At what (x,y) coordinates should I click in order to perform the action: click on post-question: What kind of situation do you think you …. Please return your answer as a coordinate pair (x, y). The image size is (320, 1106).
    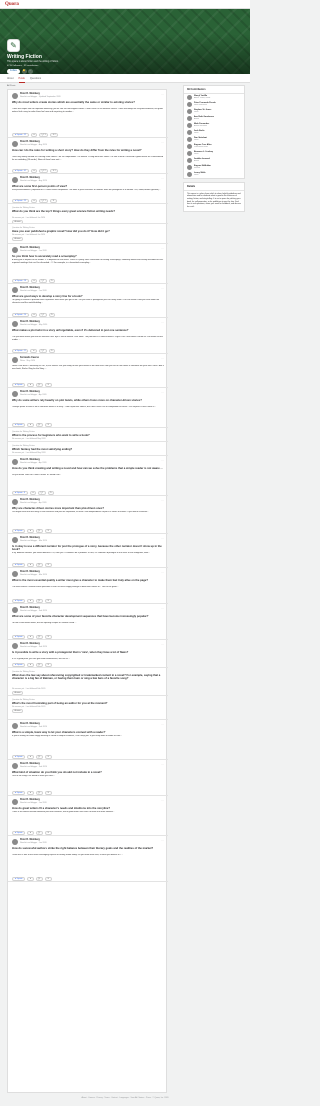
    Looking at the image, I should click on (88, 772).